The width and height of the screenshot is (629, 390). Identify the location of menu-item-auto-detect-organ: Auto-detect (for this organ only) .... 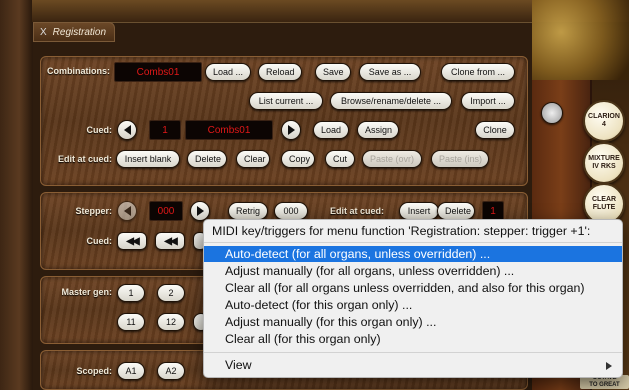
(413, 305).